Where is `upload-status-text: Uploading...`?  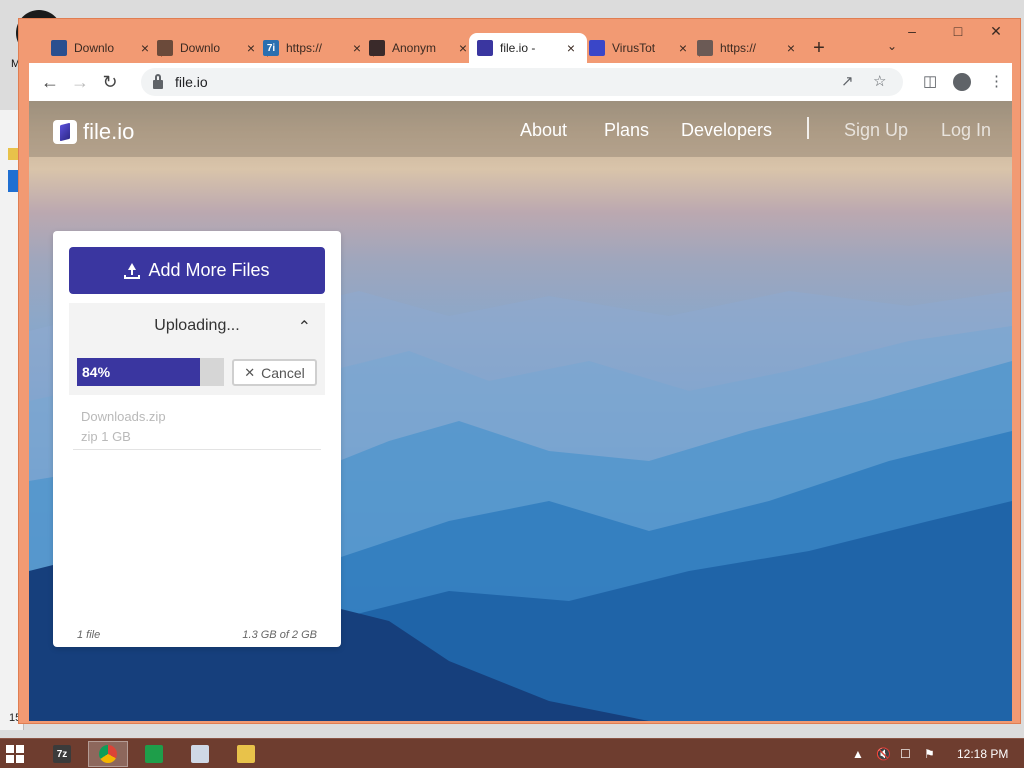 upload-status-text: Uploading... is located at coordinates (197, 325).